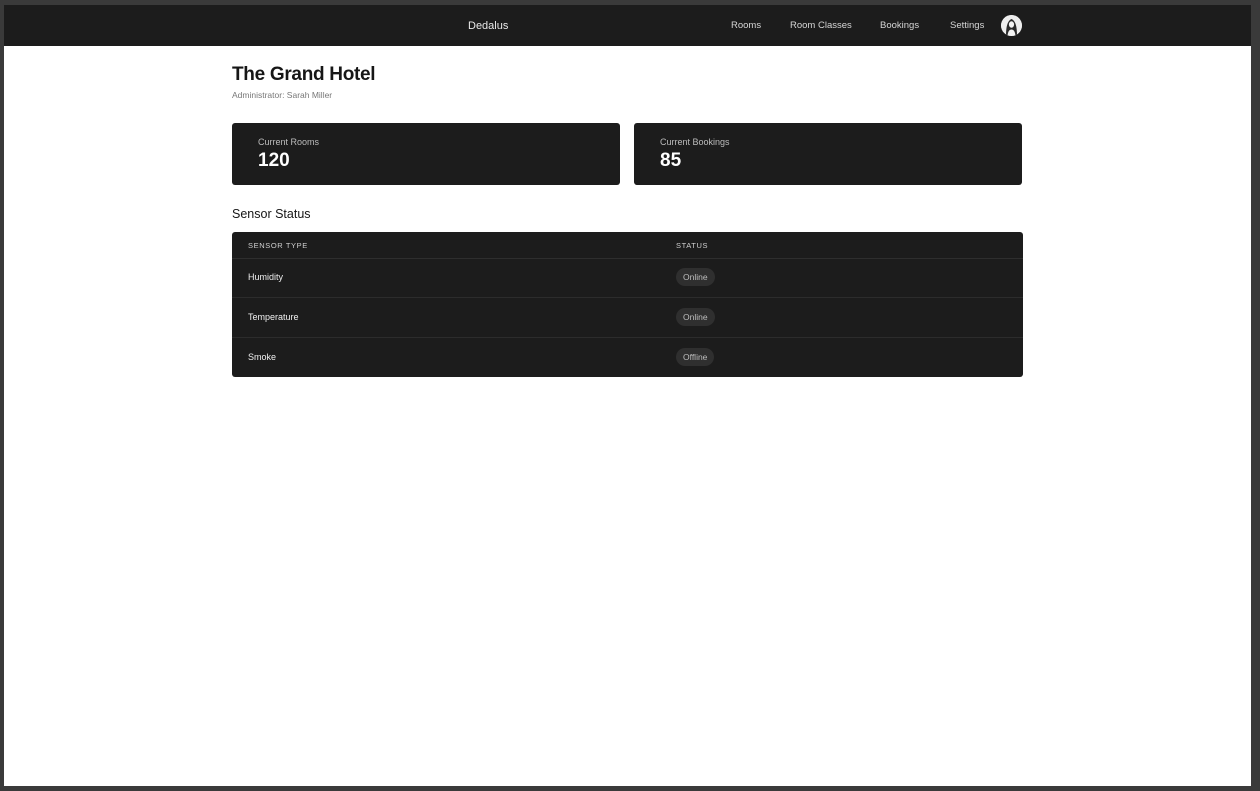  What do you see at coordinates (746, 26) in the screenshot?
I see `nav-rooms-link: Rooms` at bounding box center [746, 26].